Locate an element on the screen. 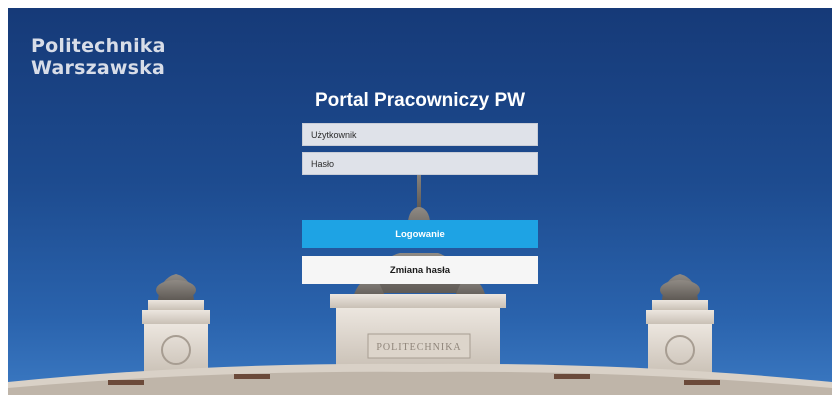 Image resolution: width=840 pixels, height=403 pixels. logo-line-1: Politechnika is located at coordinates (98, 46).